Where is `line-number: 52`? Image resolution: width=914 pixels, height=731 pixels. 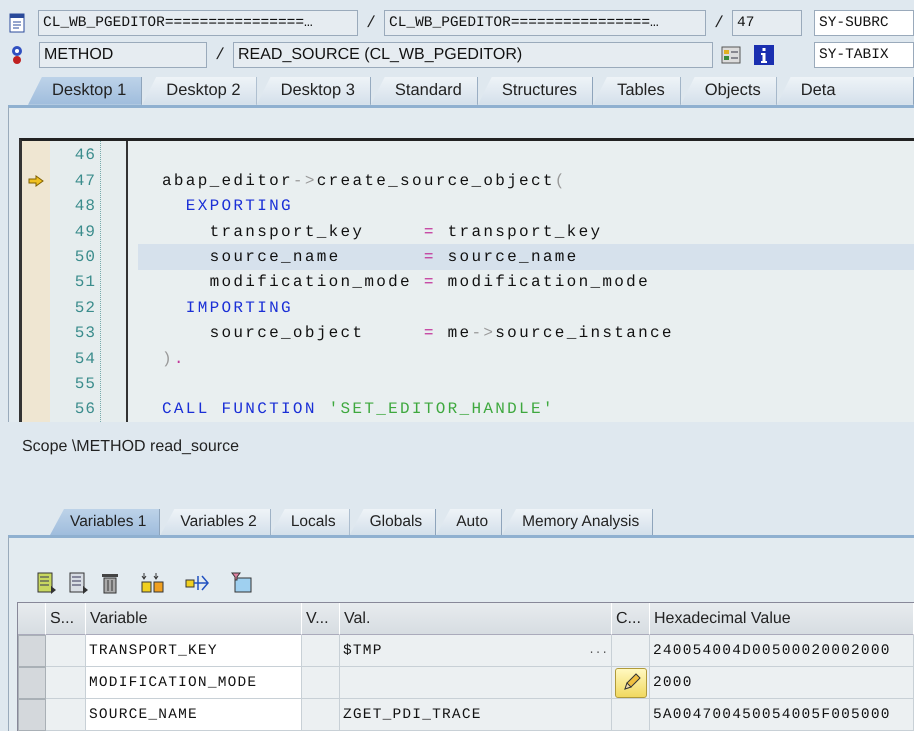 line-number: 52 is located at coordinates (85, 308).